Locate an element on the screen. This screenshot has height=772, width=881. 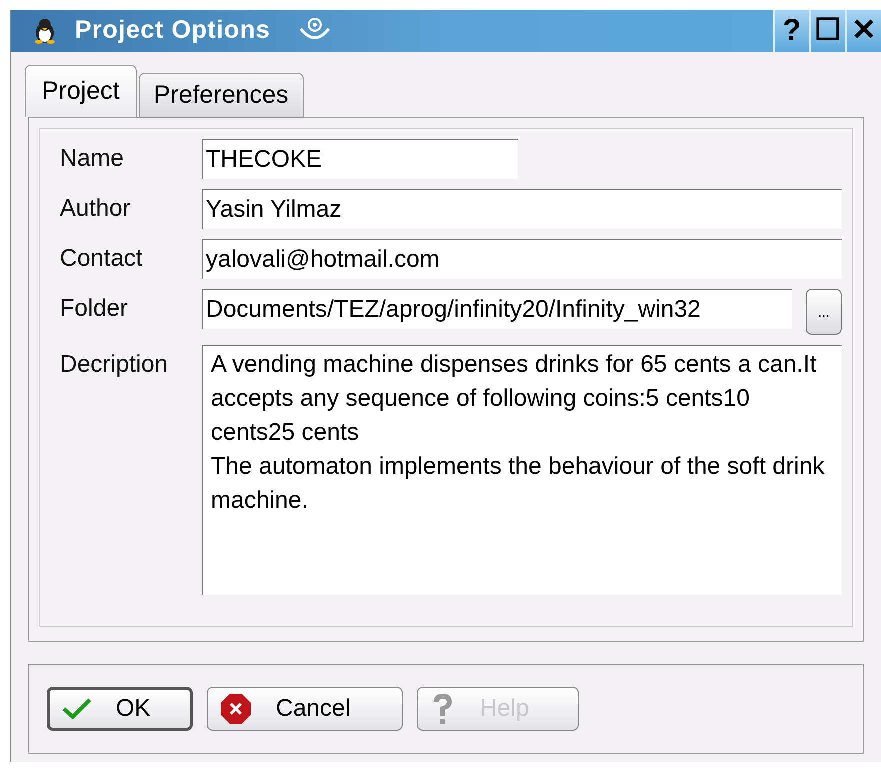
field-label: Author is located at coordinates (96, 209).